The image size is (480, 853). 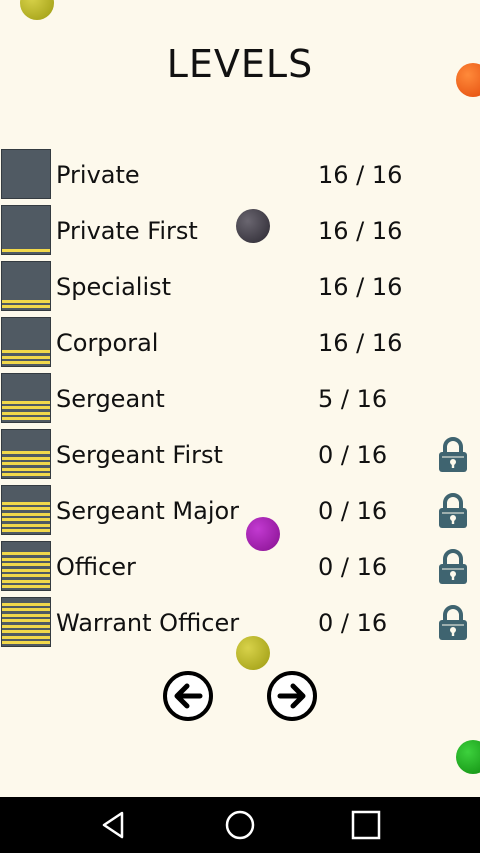 I want to click on decorative-ball-green, so click(x=468, y=757).